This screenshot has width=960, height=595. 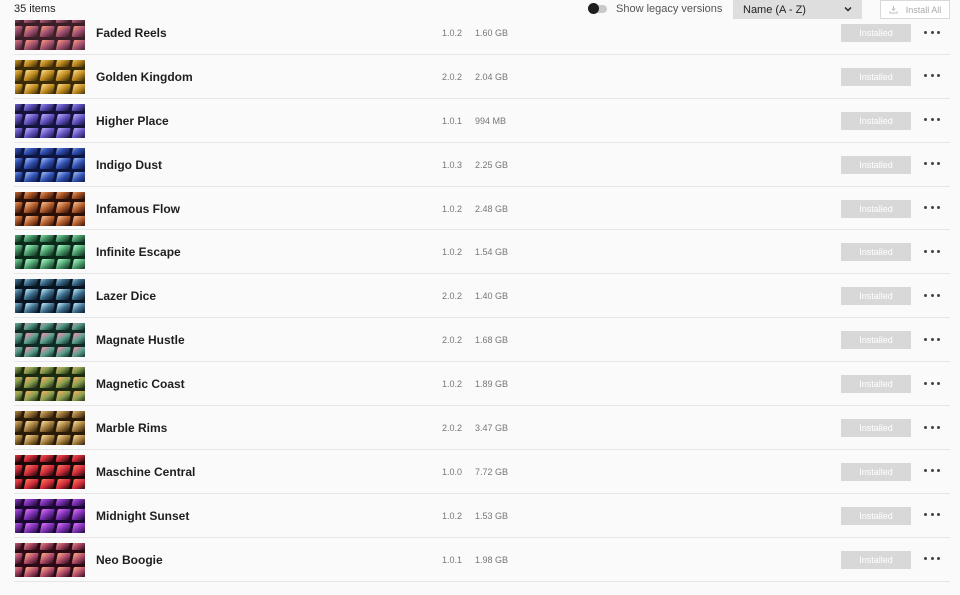 What do you see at coordinates (492, 340) in the screenshot?
I see `expansion-size: 1.68 GB` at bounding box center [492, 340].